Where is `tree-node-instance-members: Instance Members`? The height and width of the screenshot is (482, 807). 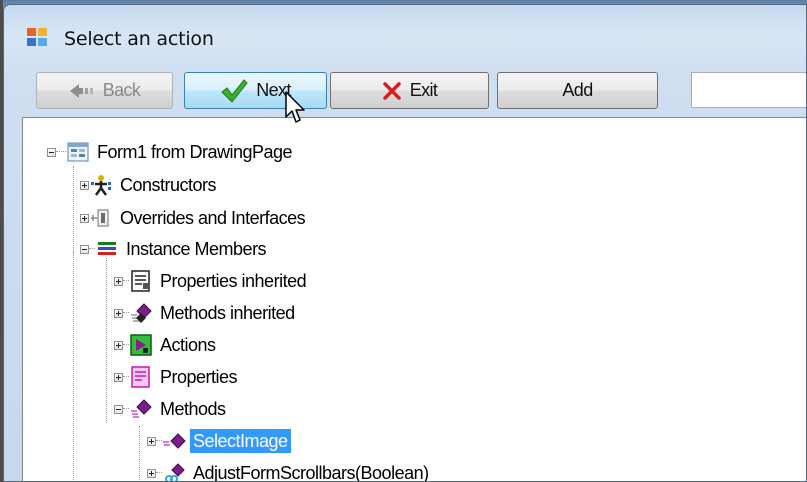
tree-node-instance-members: Instance Members is located at coordinates (174, 249).